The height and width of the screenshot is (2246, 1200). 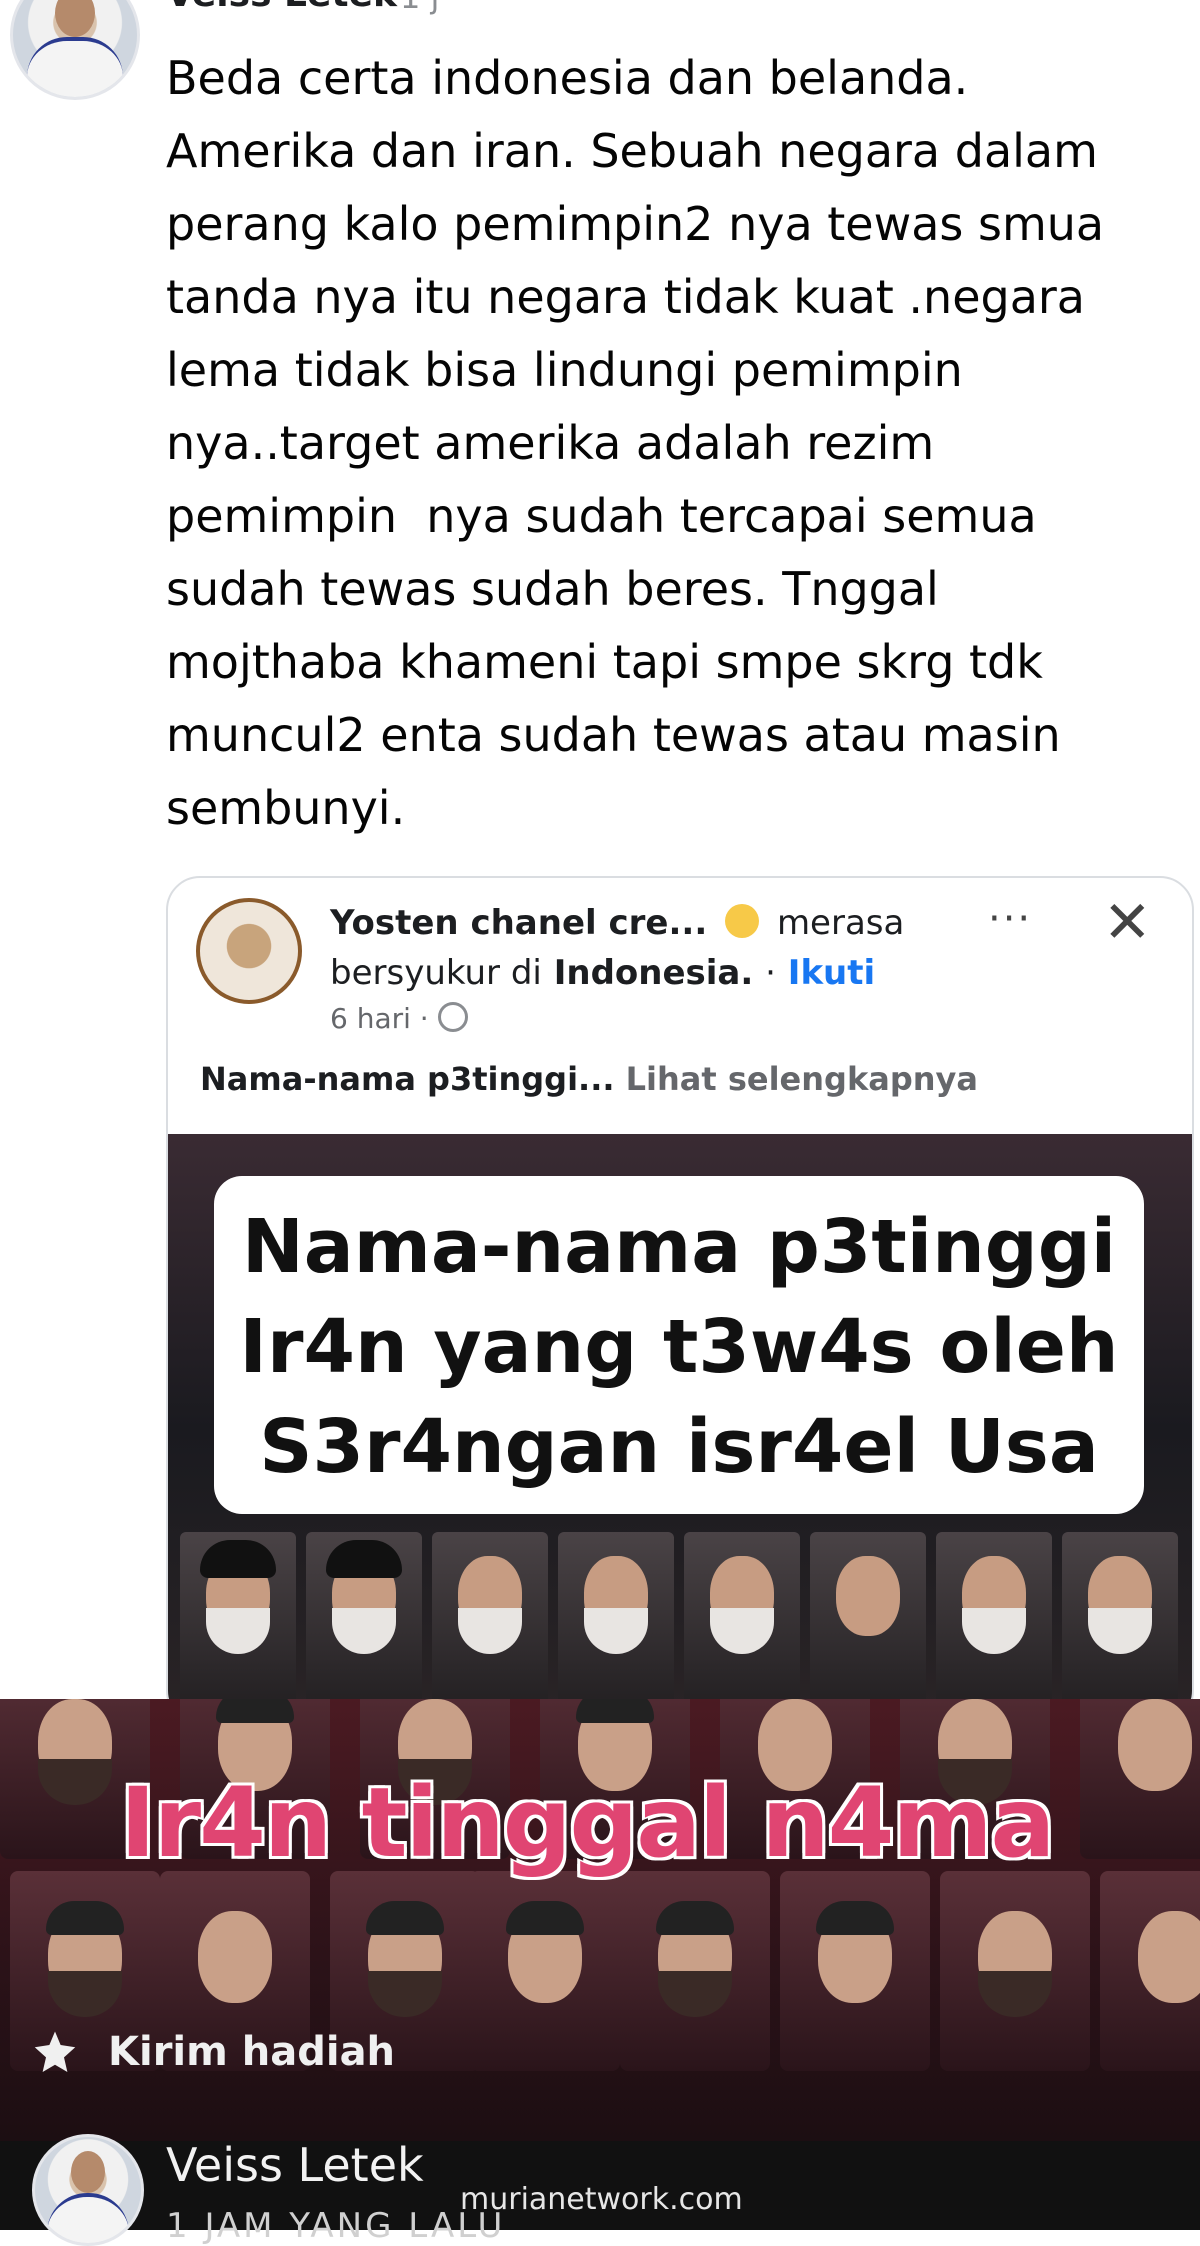 What do you see at coordinates (831, 973) in the screenshot?
I see `follow-button: Ikuti` at bounding box center [831, 973].